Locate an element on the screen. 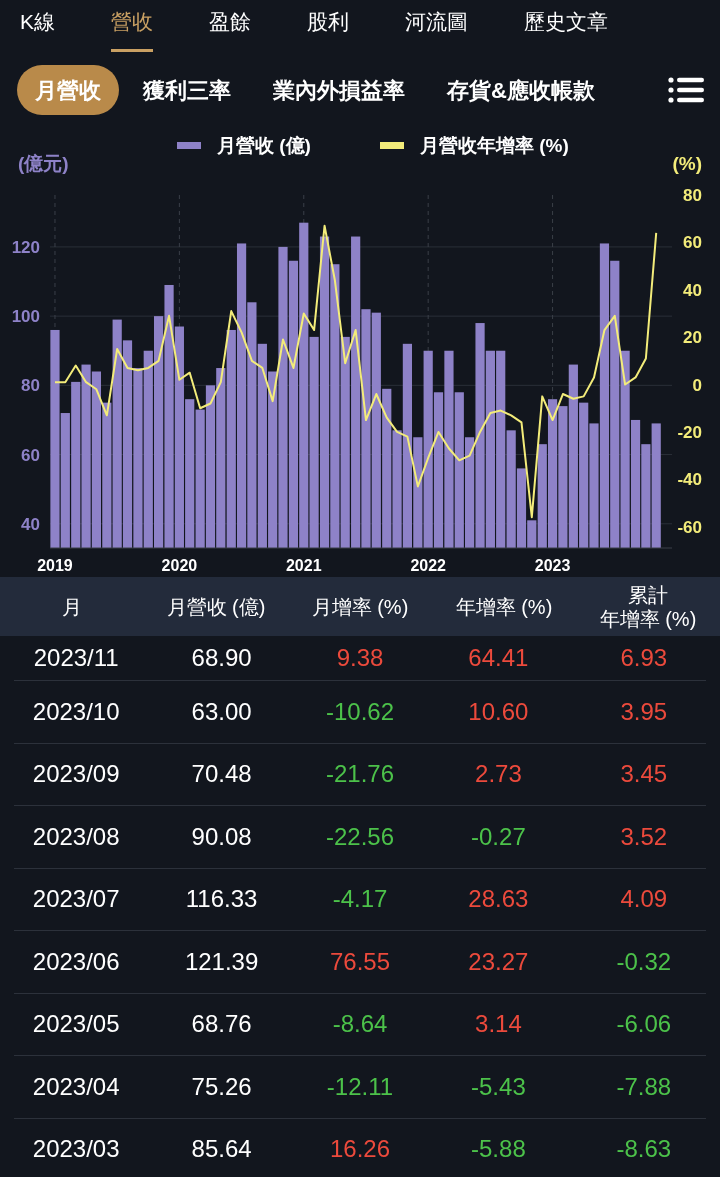 Image resolution: width=720 pixels, height=1177 pixels. table-cell-text: -5.88 is located at coordinates (498, 1149).